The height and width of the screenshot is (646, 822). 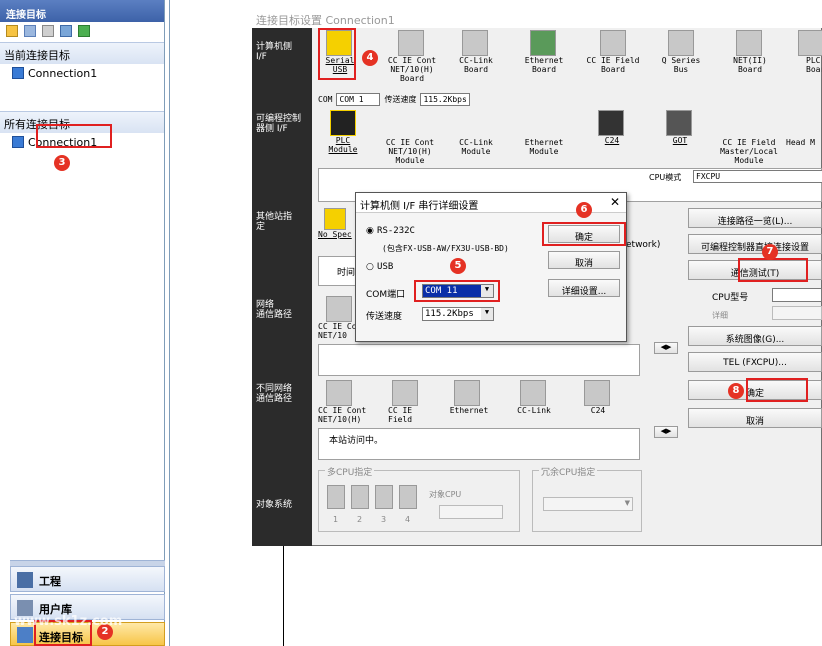 I want to click on diff-ccie-cont: CC IE Cont NET/10(H), so click(x=346, y=402).